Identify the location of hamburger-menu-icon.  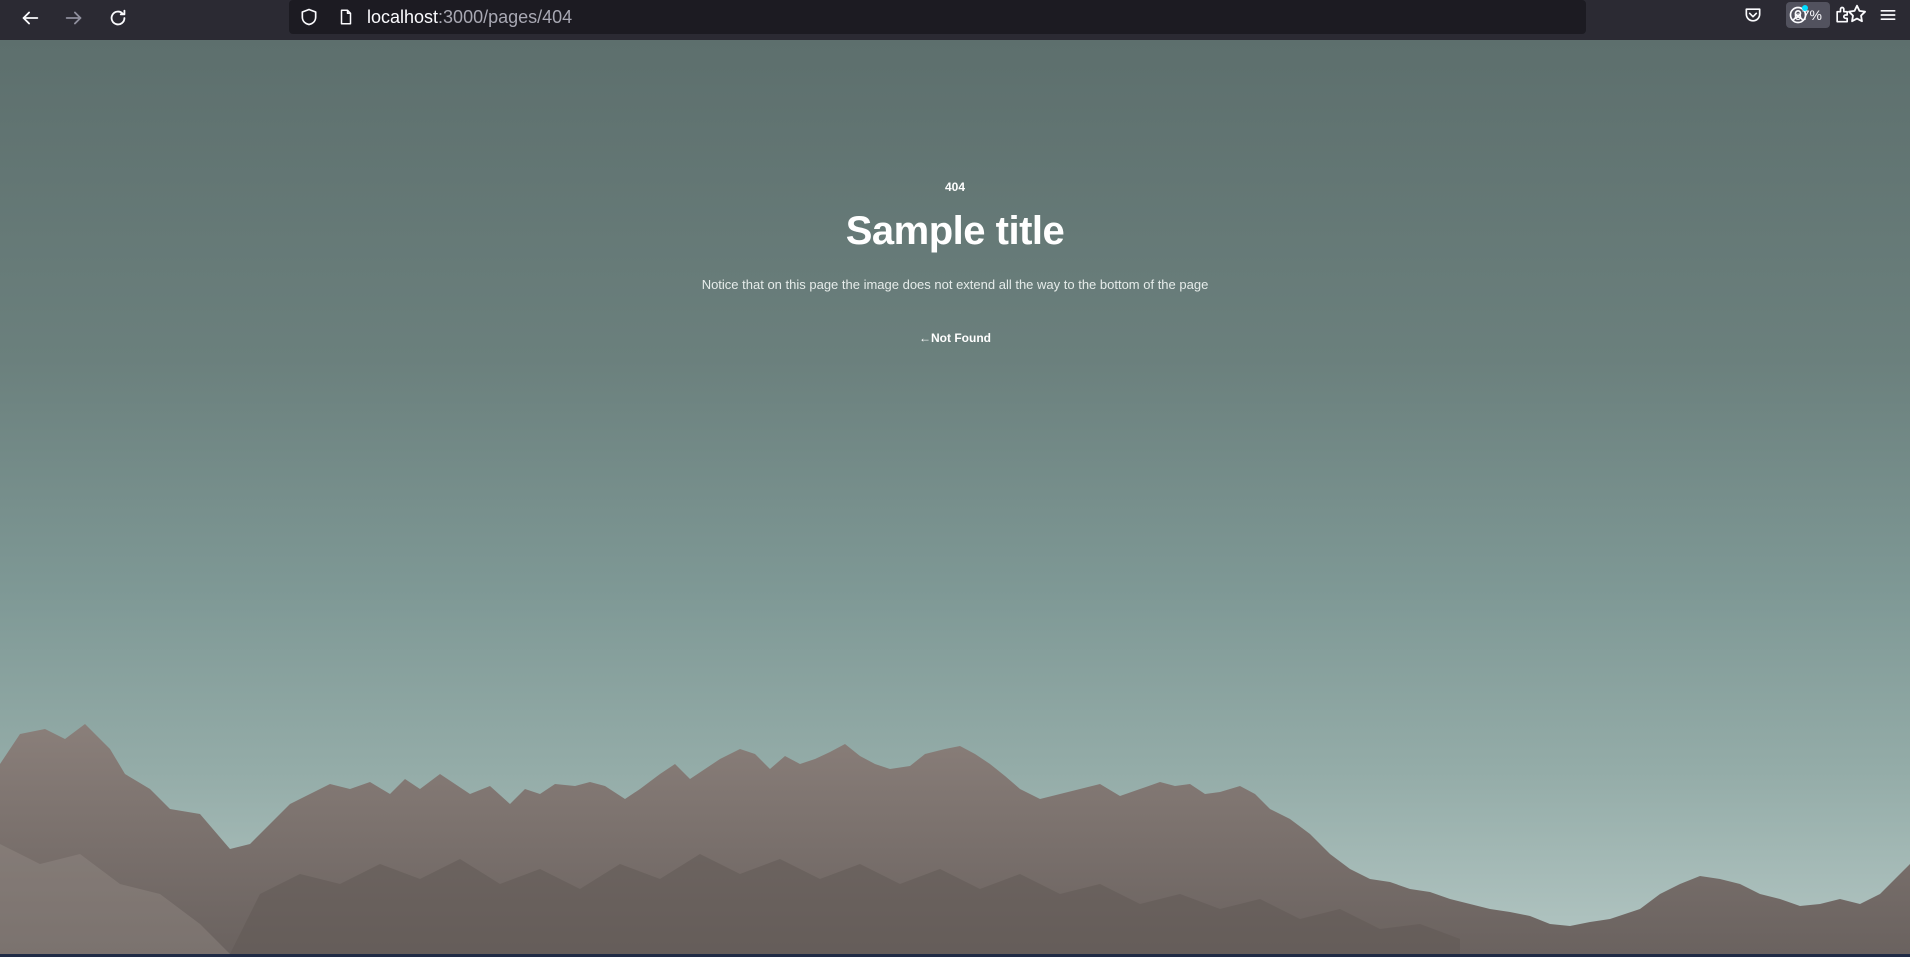
(1888, 17).